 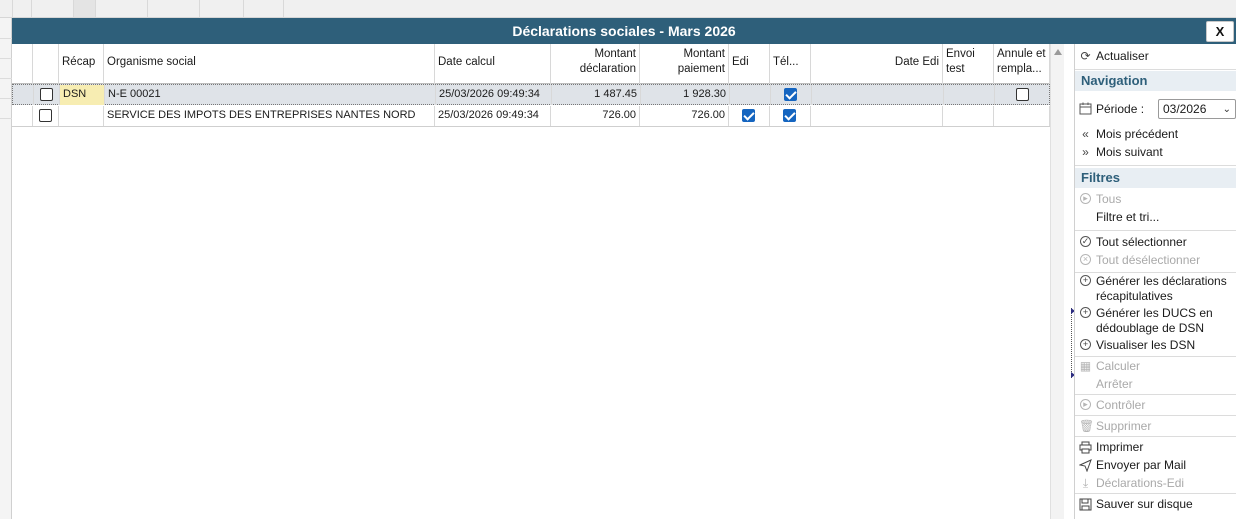 I want to click on generer-recap-label: Générer les déclarations récapitulatives, so click(x=1161, y=288).